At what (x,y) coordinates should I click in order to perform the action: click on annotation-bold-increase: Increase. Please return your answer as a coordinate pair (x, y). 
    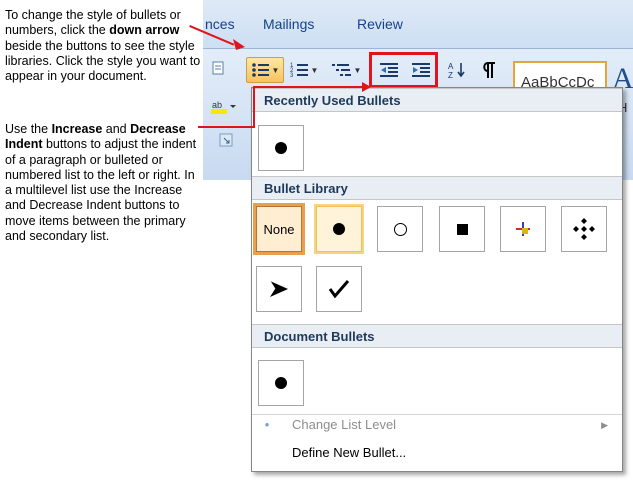
    Looking at the image, I should click on (77, 129).